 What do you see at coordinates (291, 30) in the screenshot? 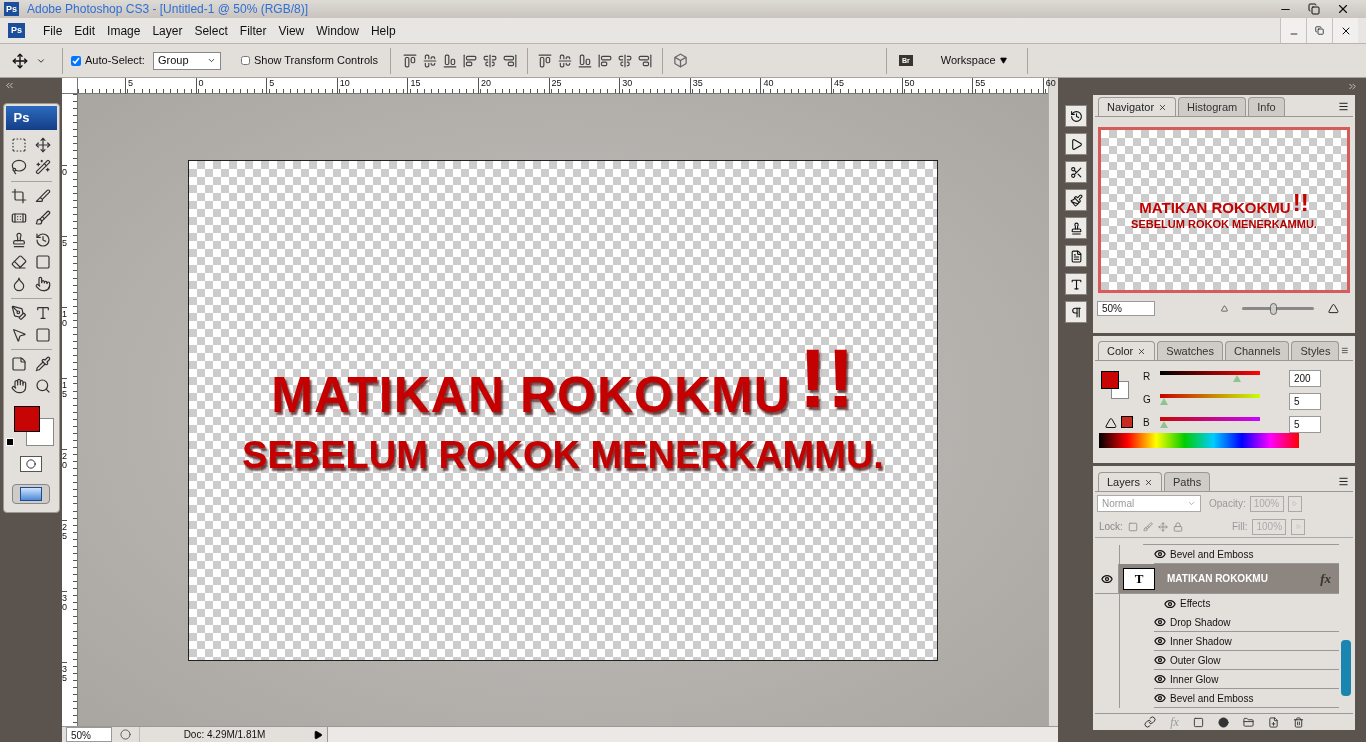
I see `menu-item: View` at bounding box center [291, 30].